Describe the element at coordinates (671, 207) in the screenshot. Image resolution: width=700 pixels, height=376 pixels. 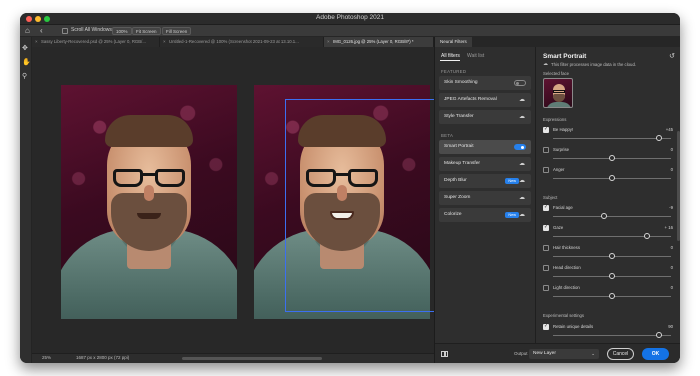
I see `param-value: -9` at that location.